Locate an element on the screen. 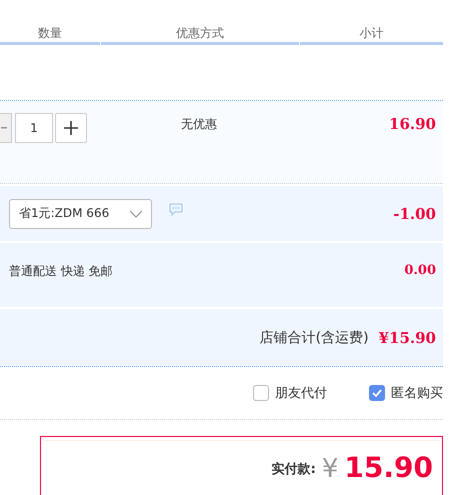  minus-icon is located at coordinates (4, 128).